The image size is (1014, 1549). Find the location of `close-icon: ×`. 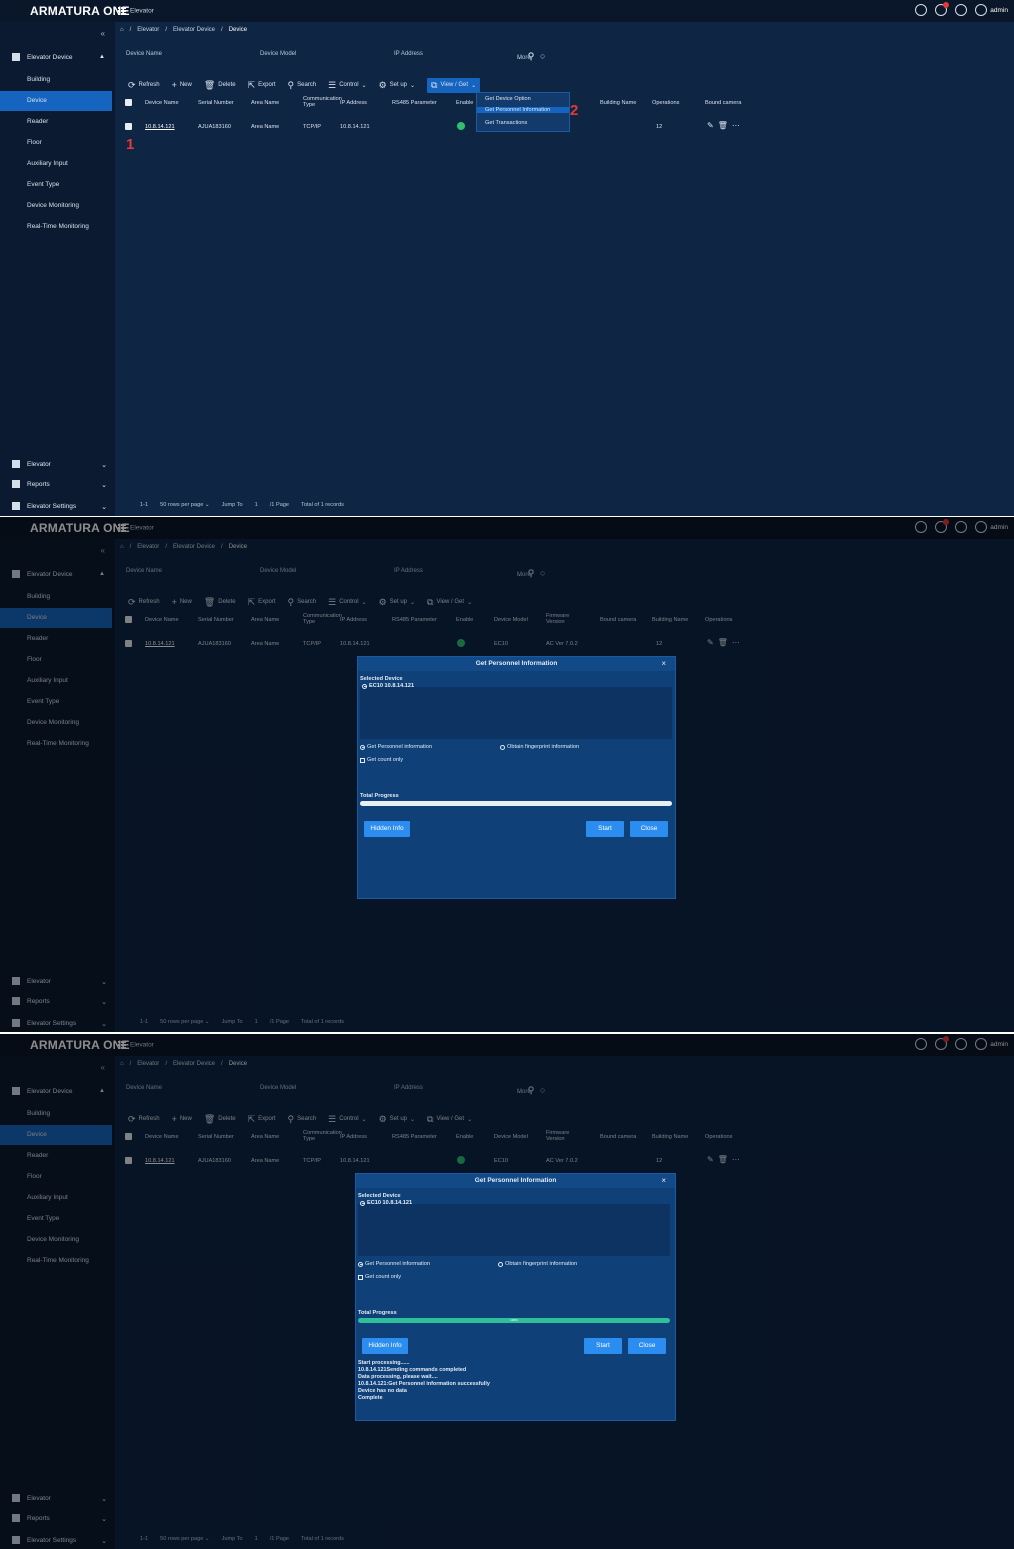

close-icon: × is located at coordinates (663, 1180).